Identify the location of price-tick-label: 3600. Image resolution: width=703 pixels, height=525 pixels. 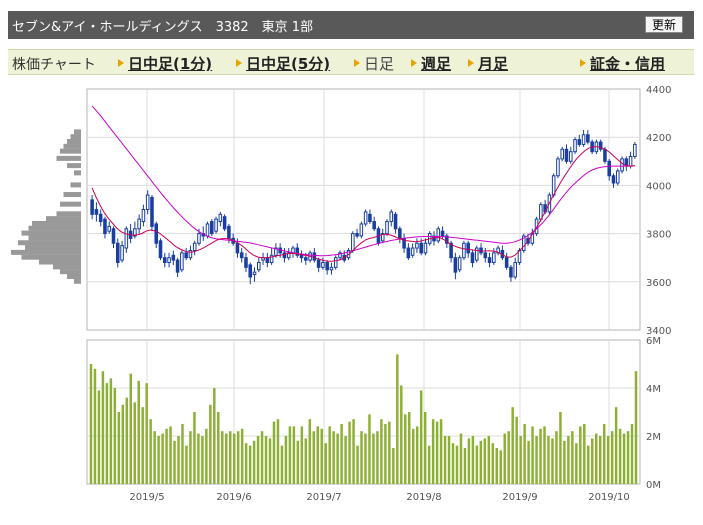
(658, 283).